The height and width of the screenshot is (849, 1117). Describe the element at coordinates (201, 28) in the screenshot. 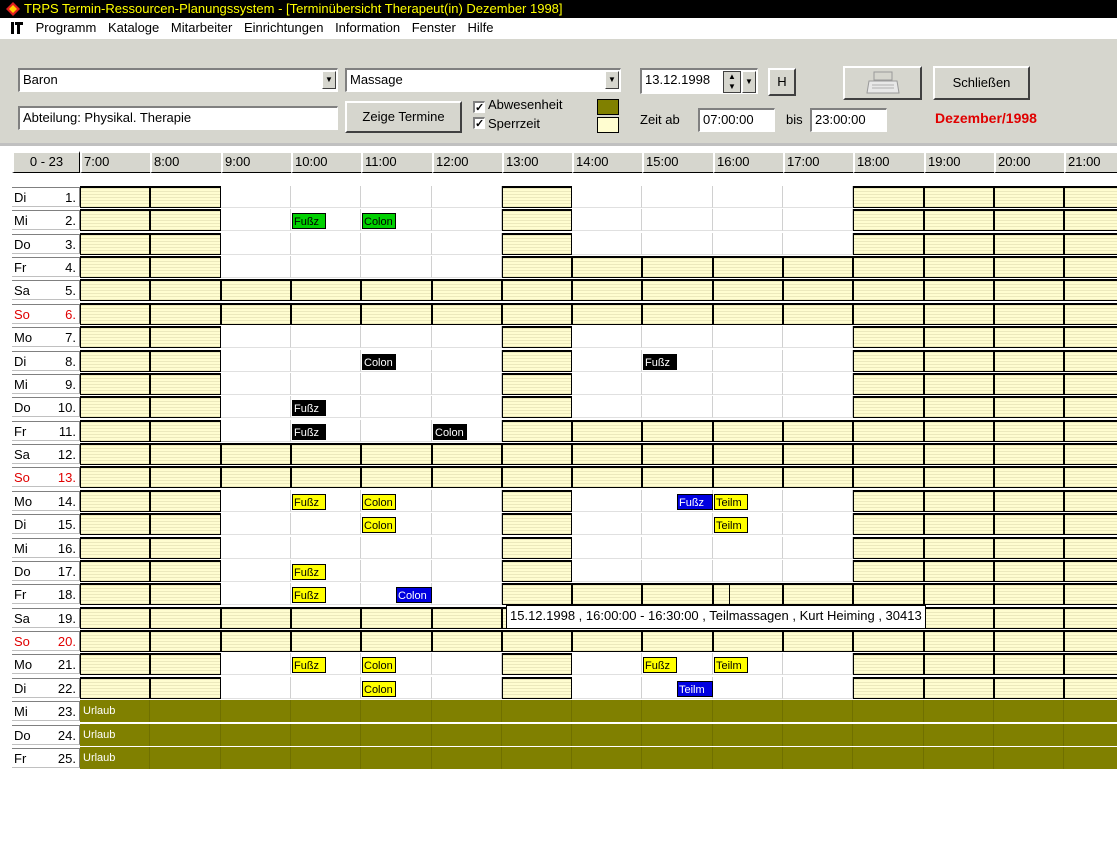

I see `menu-mitarbeiter: Mitarbeiter` at that location.